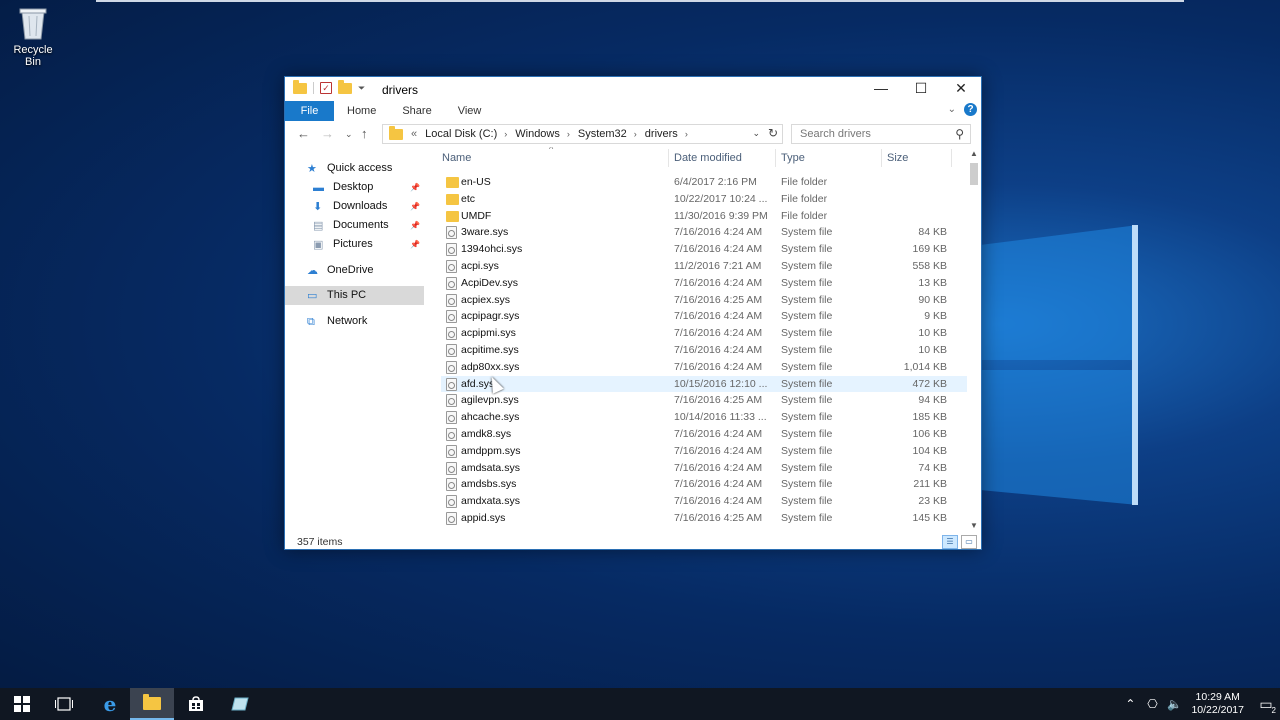  Describe the element at coordinates (468, 198) in the screenshot. I see `file-name: etc` at that location.